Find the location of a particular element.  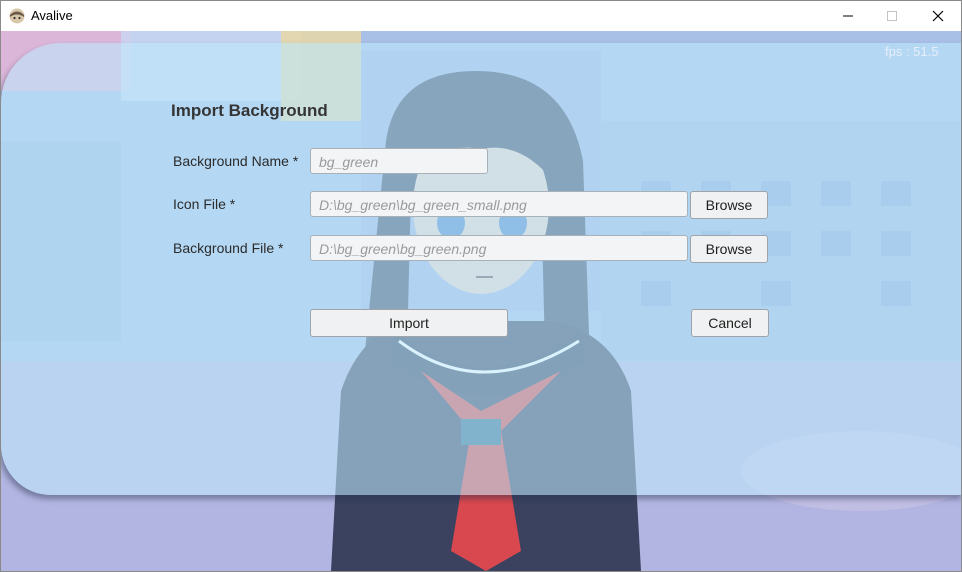

background-file-input: D:\bg_green\bg_green.png is located at coordinates (499, 248).